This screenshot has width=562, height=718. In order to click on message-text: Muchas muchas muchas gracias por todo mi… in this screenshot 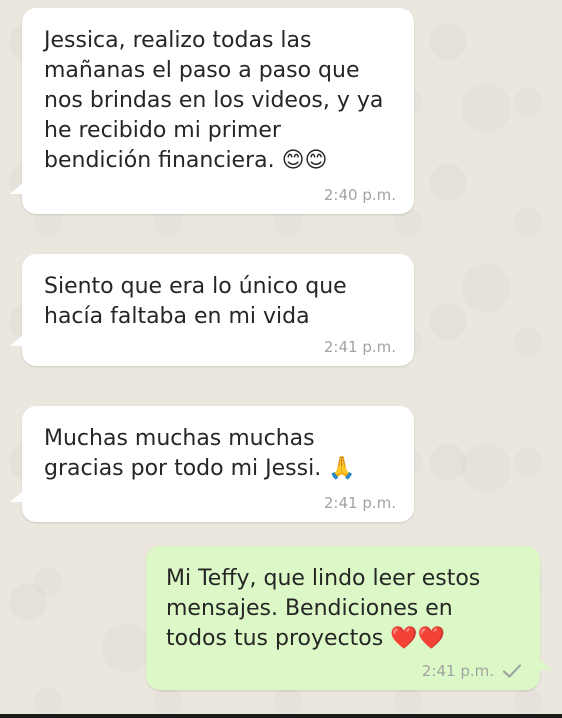, I will do `click(200, 453)`.